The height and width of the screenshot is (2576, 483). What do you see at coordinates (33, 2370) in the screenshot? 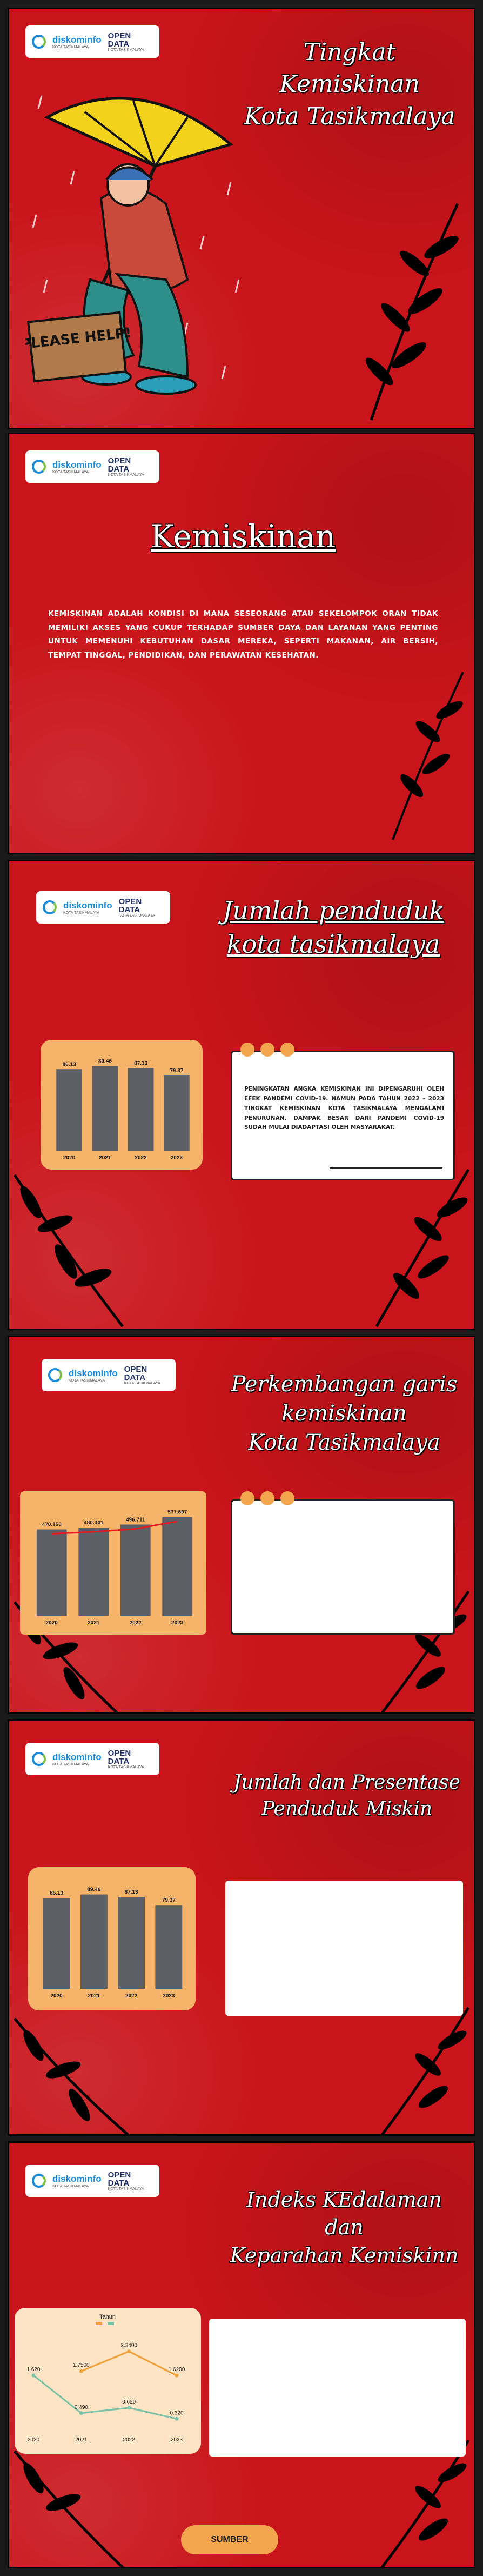
I see `data-label: 1.620` at bounding box center [33, 2370].